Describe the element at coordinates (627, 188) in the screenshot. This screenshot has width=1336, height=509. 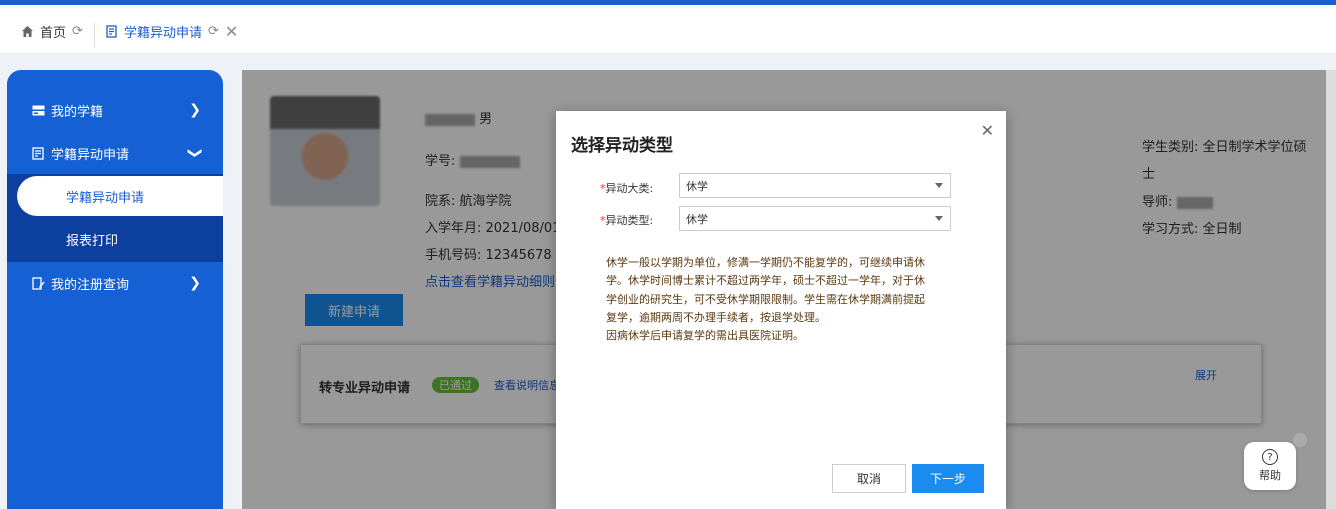
I see `field-category-label: *异动大类:` at that location.